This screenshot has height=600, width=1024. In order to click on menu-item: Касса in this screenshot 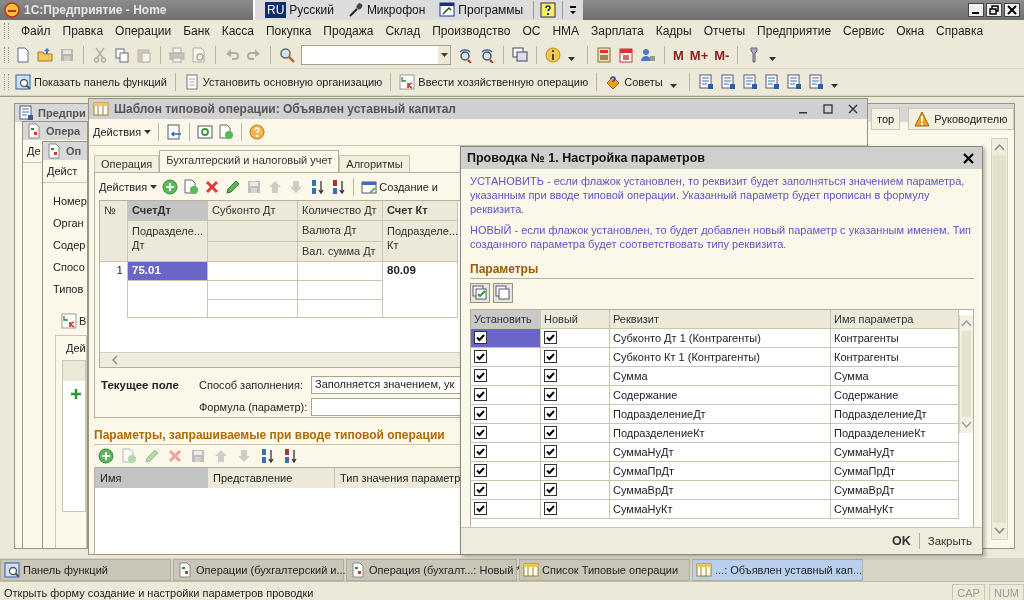, I will do `click(237, 31)`.